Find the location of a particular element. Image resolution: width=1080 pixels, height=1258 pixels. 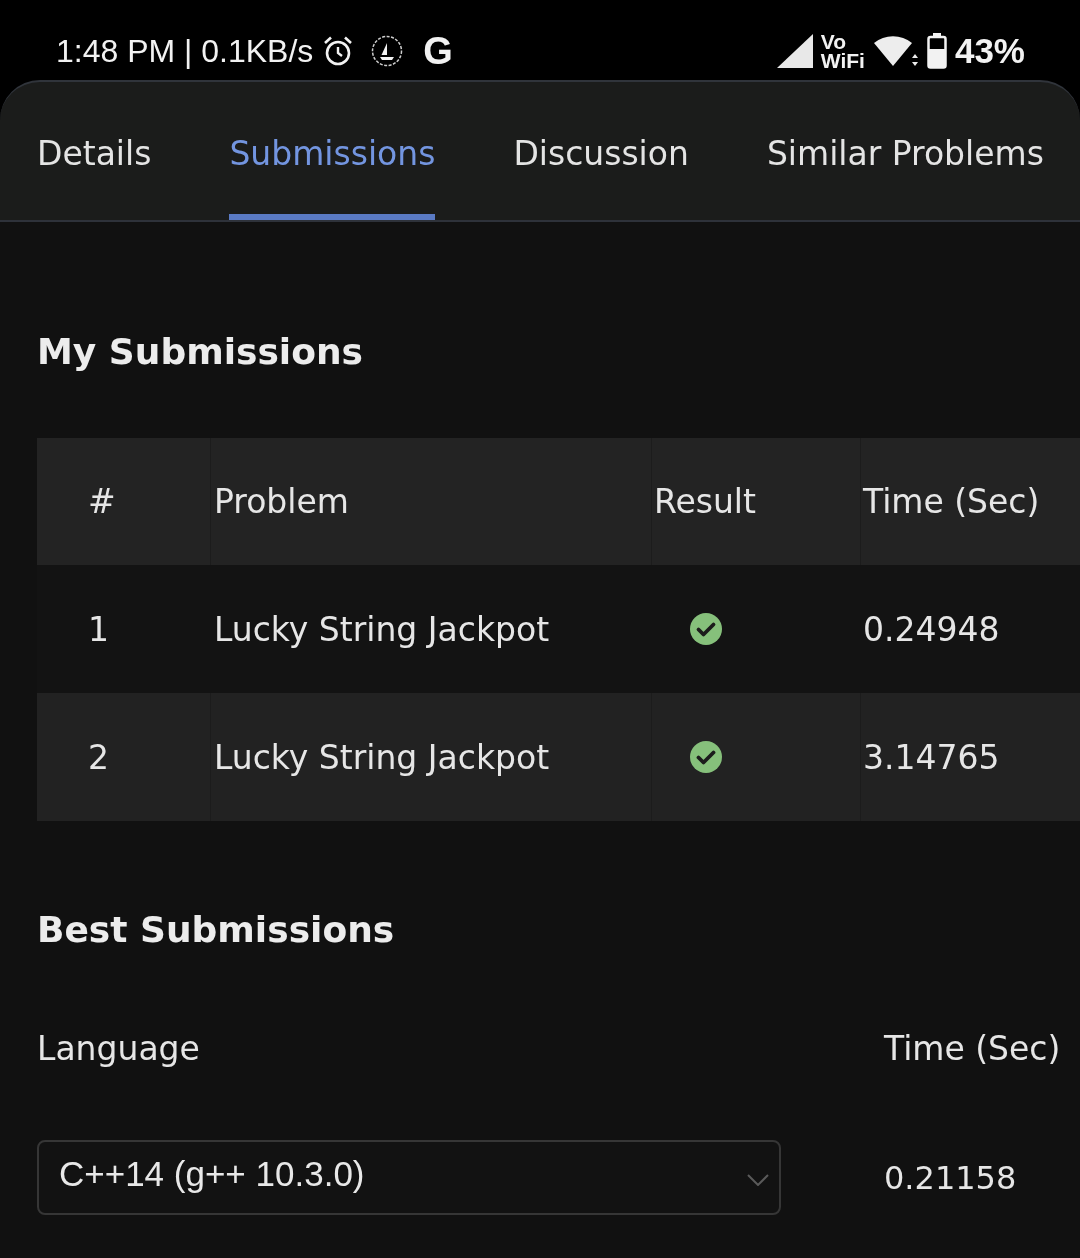

table-cell: Lucky String Jackpot is located at coordinates (431, 757).